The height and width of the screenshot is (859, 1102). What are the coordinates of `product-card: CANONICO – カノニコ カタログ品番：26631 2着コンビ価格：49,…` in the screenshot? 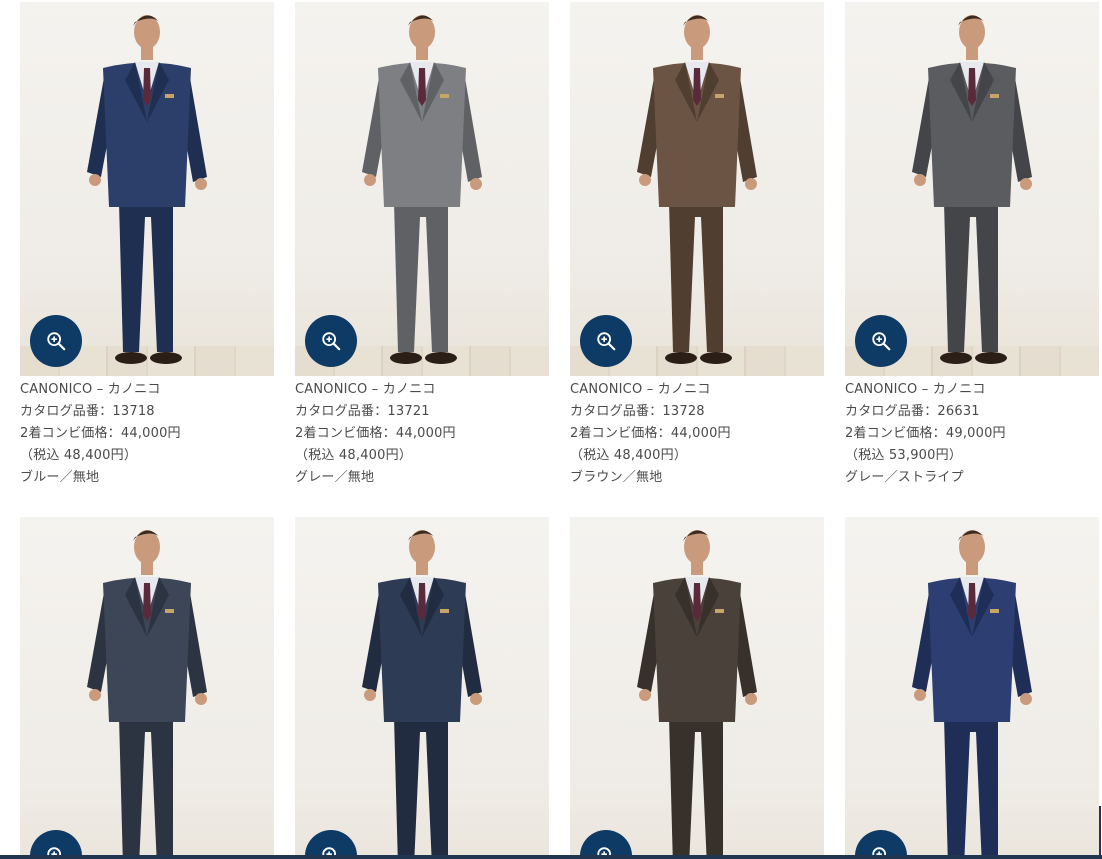 It's located at (972, 245).